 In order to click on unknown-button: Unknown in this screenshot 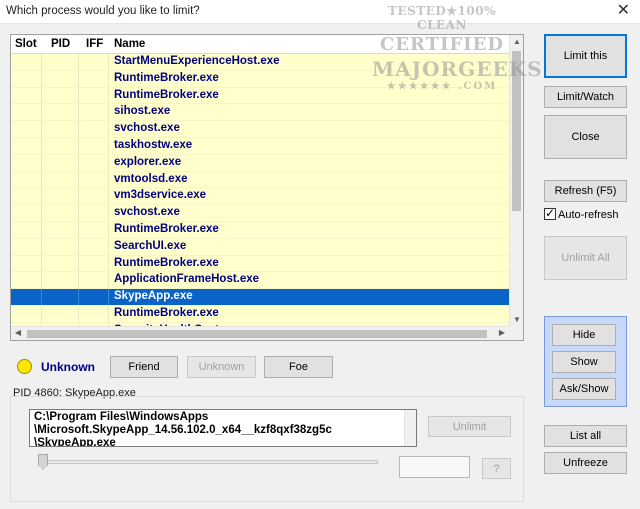, I will do `click(221, 367)`.